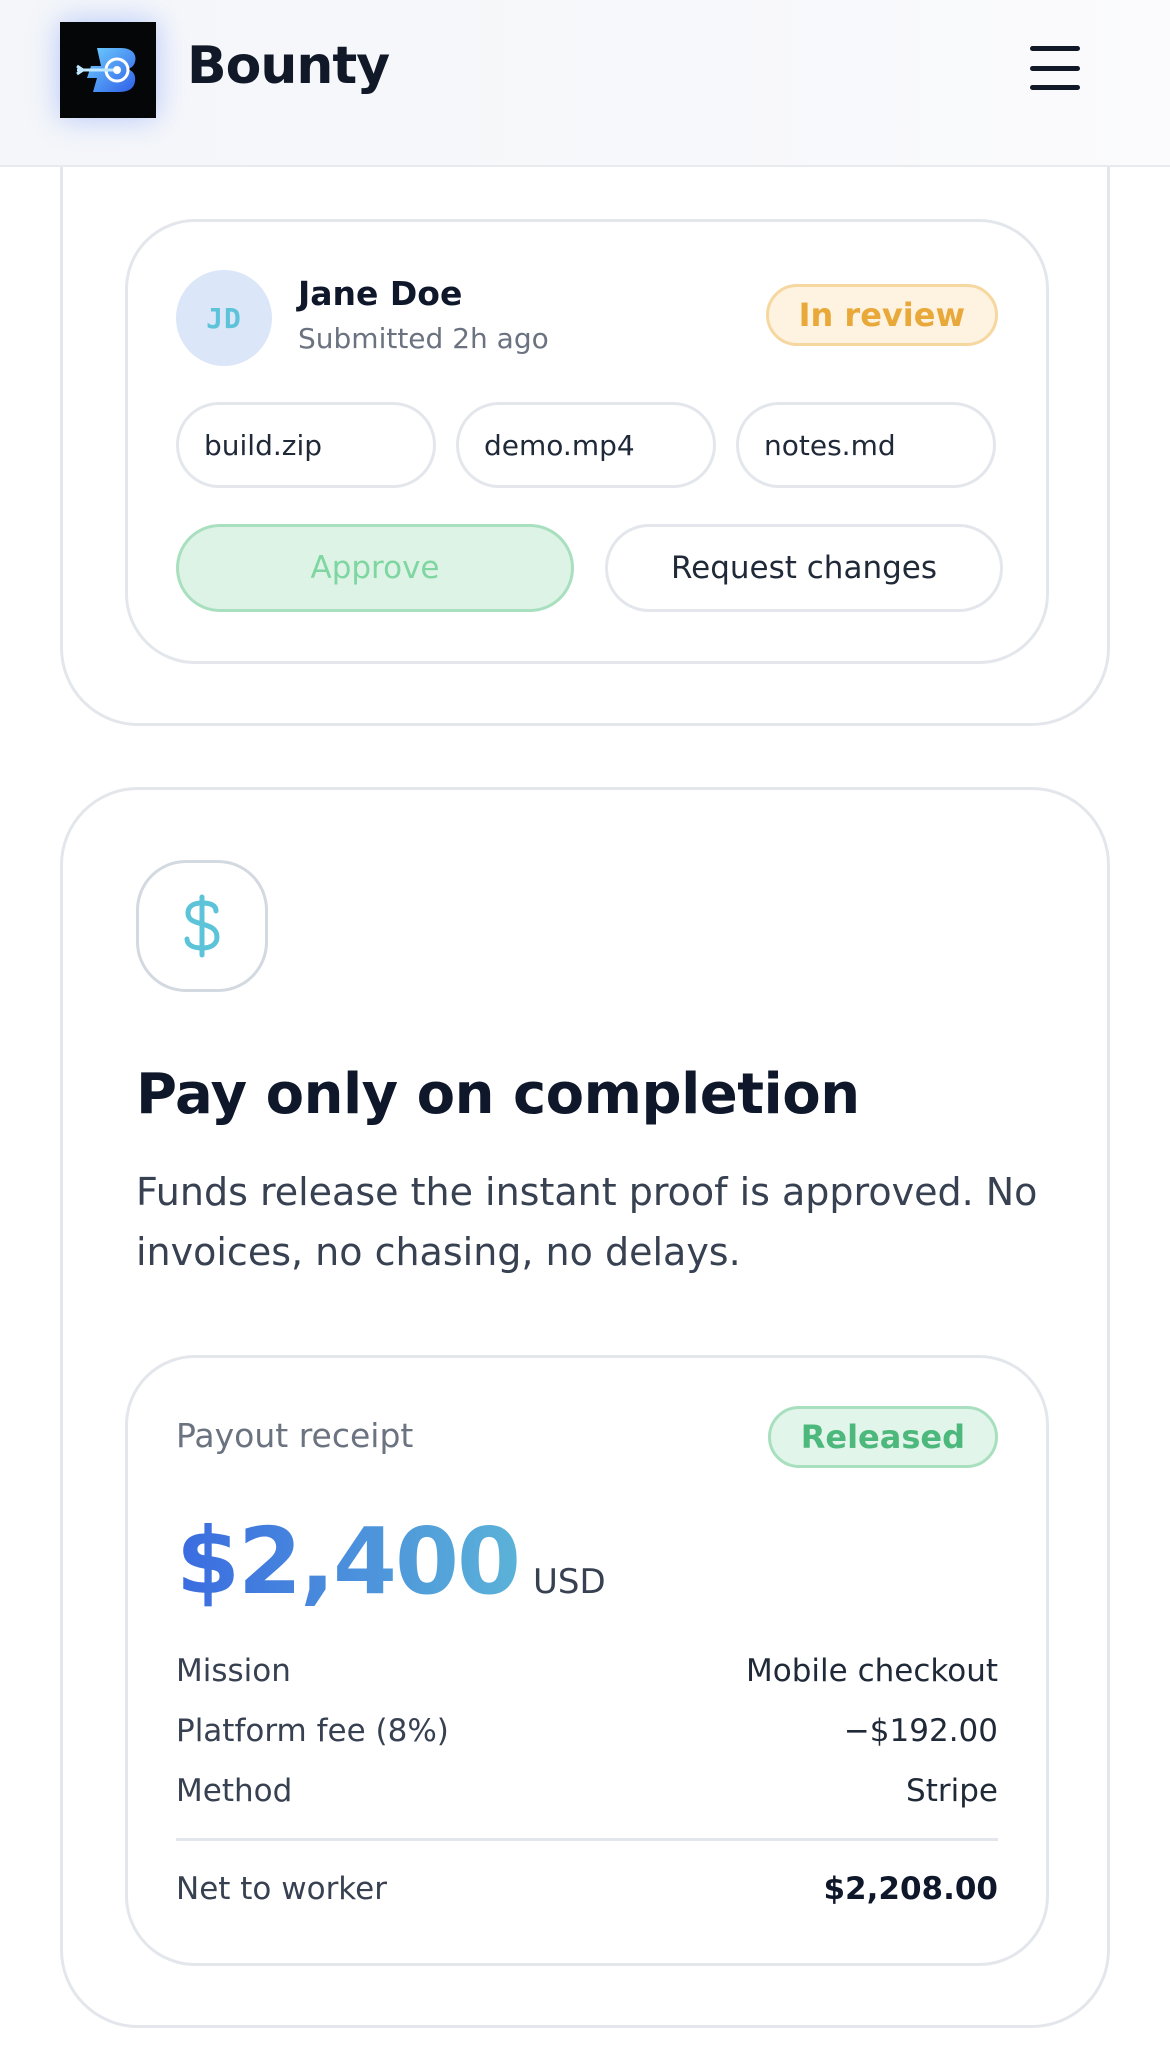 The width and height of the screenshot is (1170, 2053). Describe the element at coordinates (804, 568) in the screenshot. I see `request-changes-button: Request changes` at that location.